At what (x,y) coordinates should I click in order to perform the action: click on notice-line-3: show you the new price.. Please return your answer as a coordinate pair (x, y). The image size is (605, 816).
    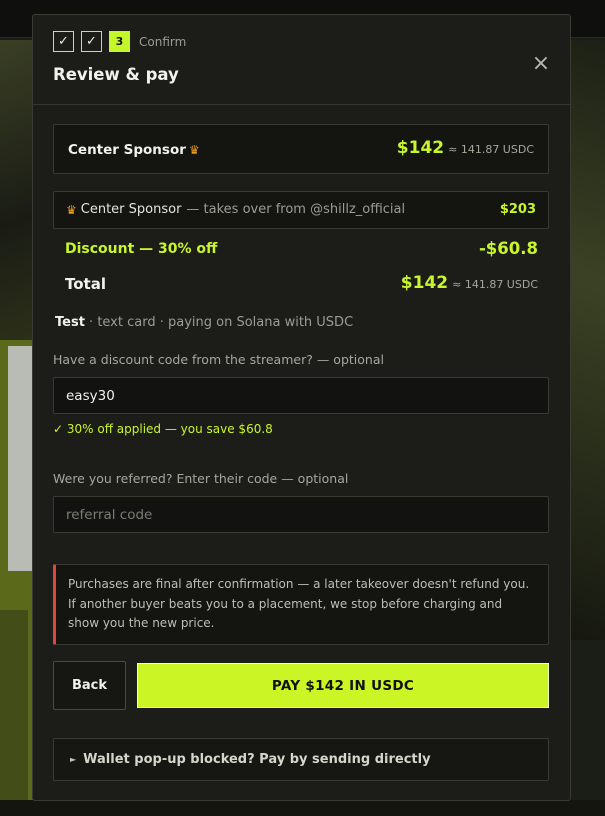
    Looking at the image, I should click on (141, 623).